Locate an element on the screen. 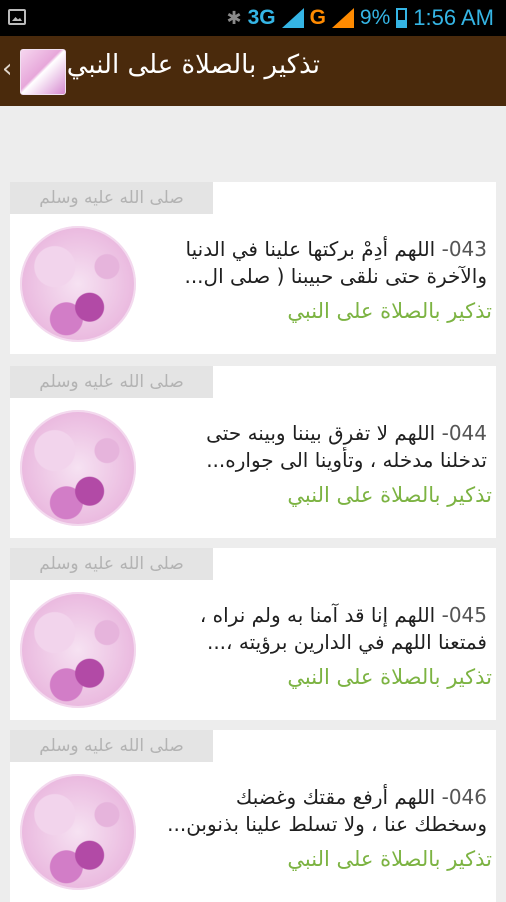 The width and height of the screenshot is (506, 902). status-bar: ✱ 3G G 9% 1:56 AM is located at coordinates (253, 18).